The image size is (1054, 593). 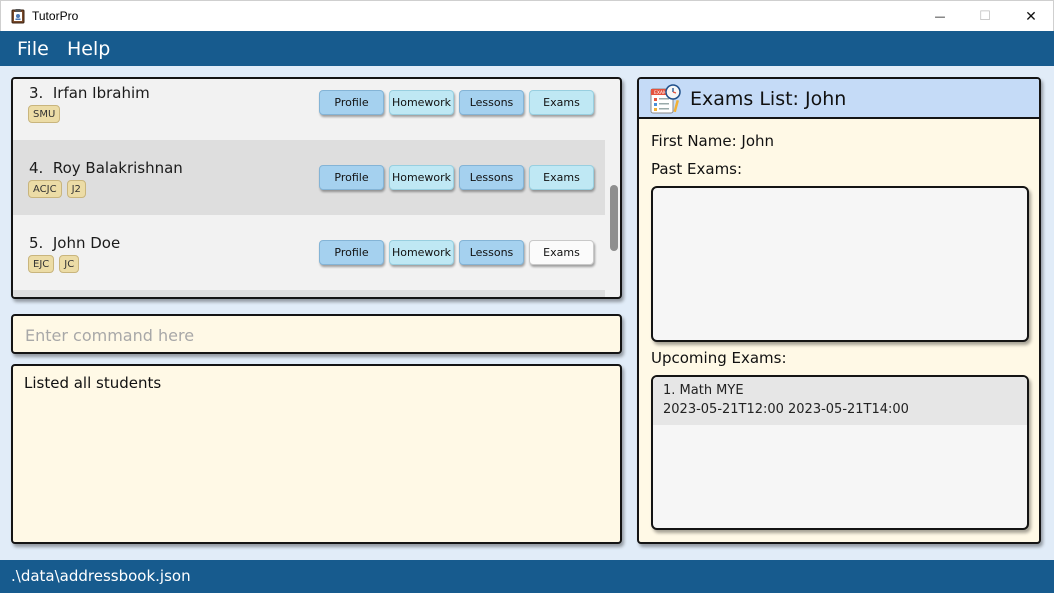 What do you see at coordinates (69, 264) in the screenshot?
I see `tag: JC` at bounding box center [69, 264].